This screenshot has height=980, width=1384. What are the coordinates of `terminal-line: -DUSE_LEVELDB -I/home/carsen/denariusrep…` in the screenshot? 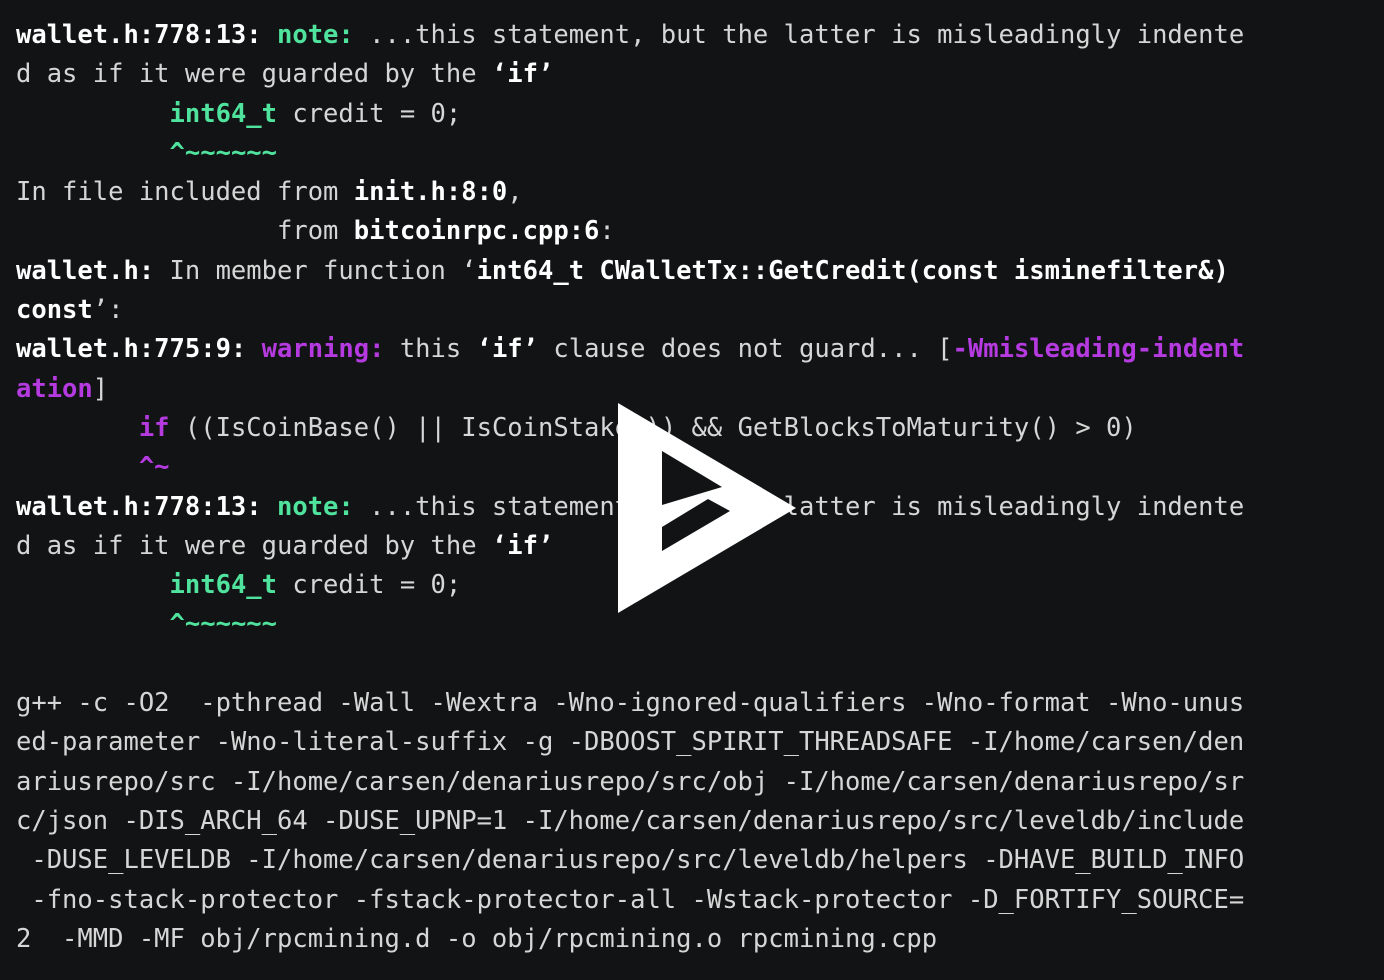 It's located at (700, 860).